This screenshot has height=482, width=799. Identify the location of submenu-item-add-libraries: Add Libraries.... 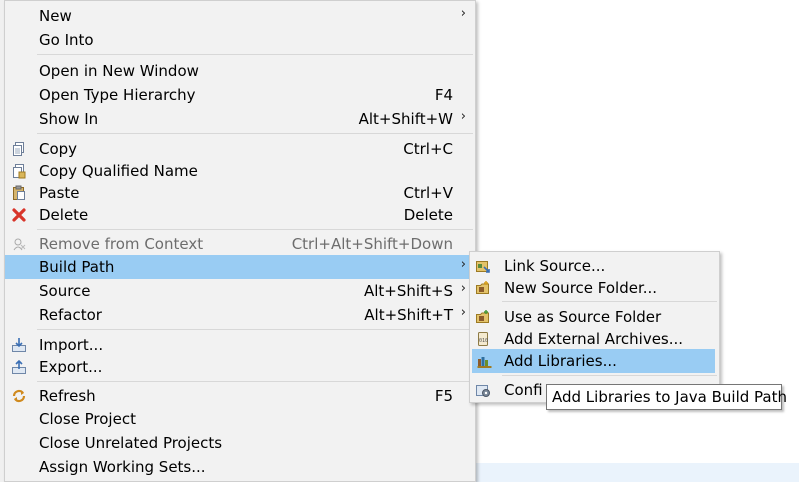
(593, 361).